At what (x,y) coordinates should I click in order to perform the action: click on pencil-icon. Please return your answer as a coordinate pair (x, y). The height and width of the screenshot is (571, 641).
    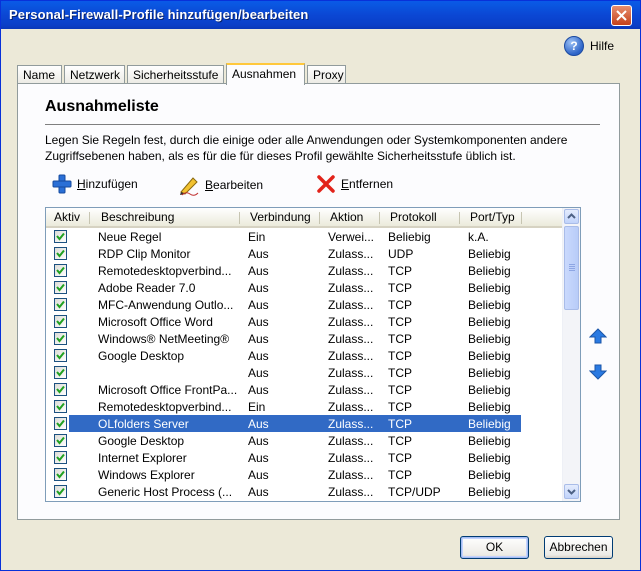
    Looking at the image, I should click on (189, 186).